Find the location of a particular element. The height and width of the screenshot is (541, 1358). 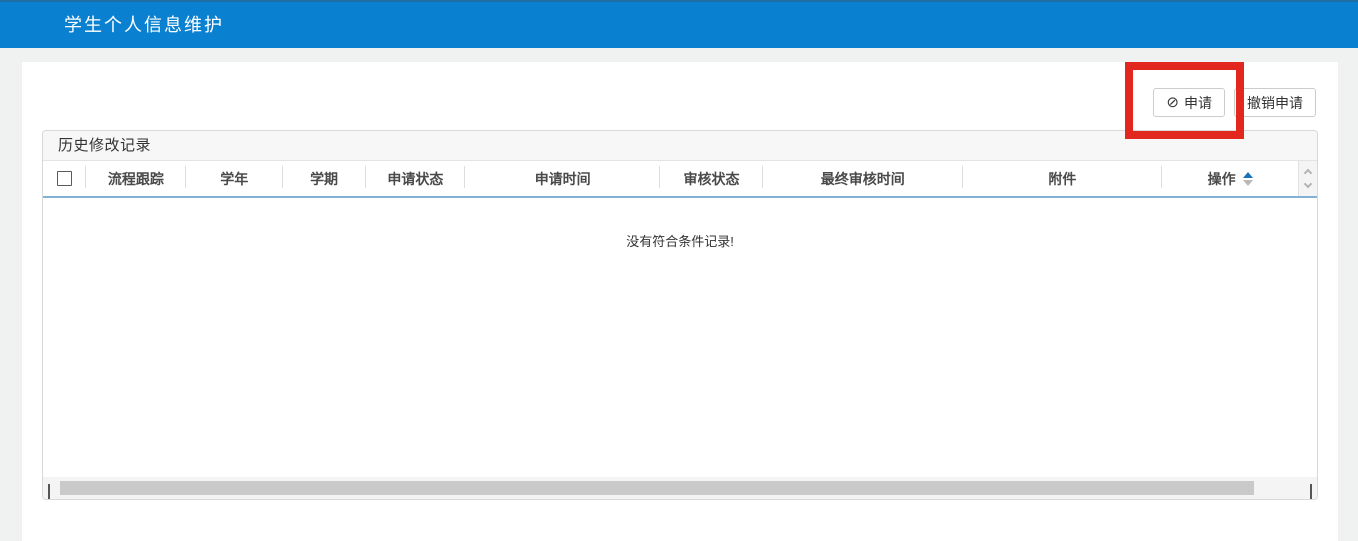

column-header-process-track: 流程跟踪 is located at coordinates (136, 178).